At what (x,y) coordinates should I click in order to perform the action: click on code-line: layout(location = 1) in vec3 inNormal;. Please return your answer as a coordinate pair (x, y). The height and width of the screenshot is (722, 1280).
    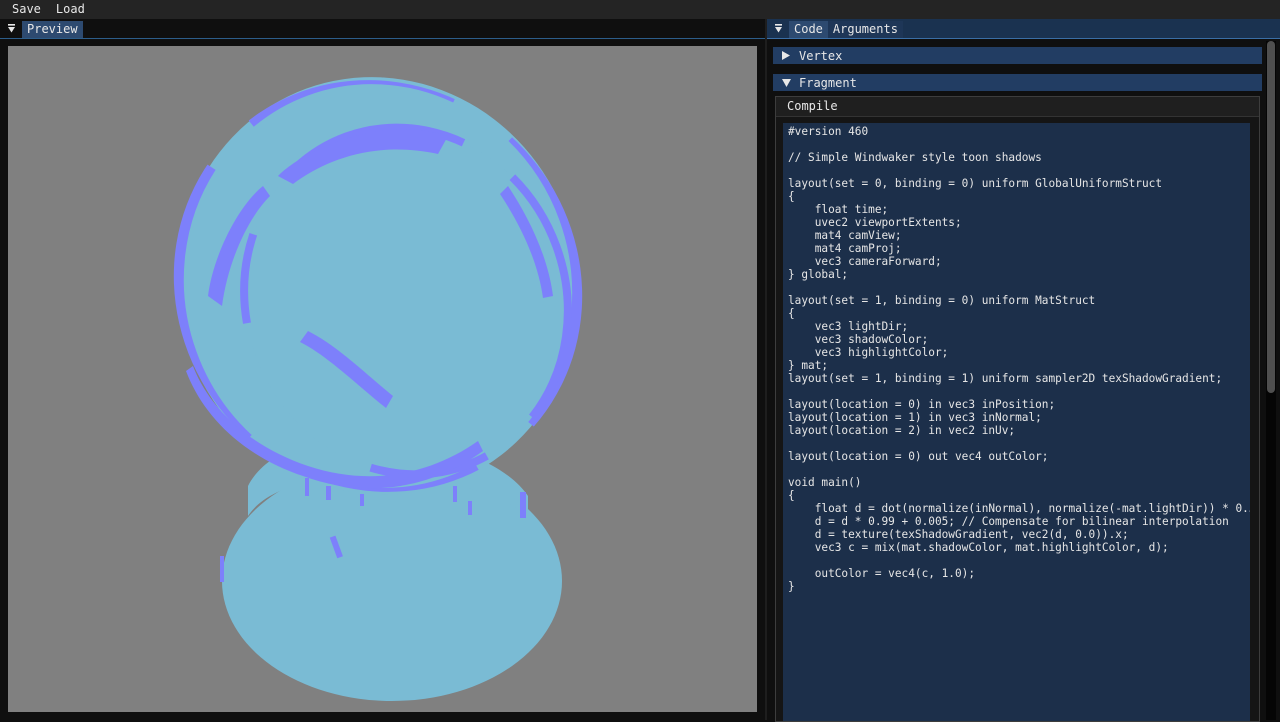
    Looking at the image, I should click on (915, 417).